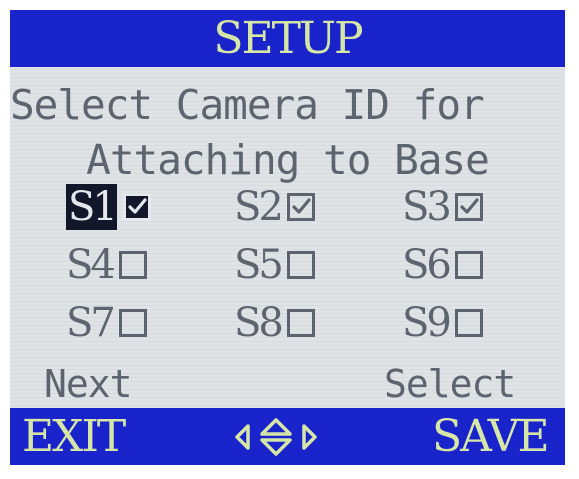  I want to click on four-way-arrows-icon, so click(287, 437).